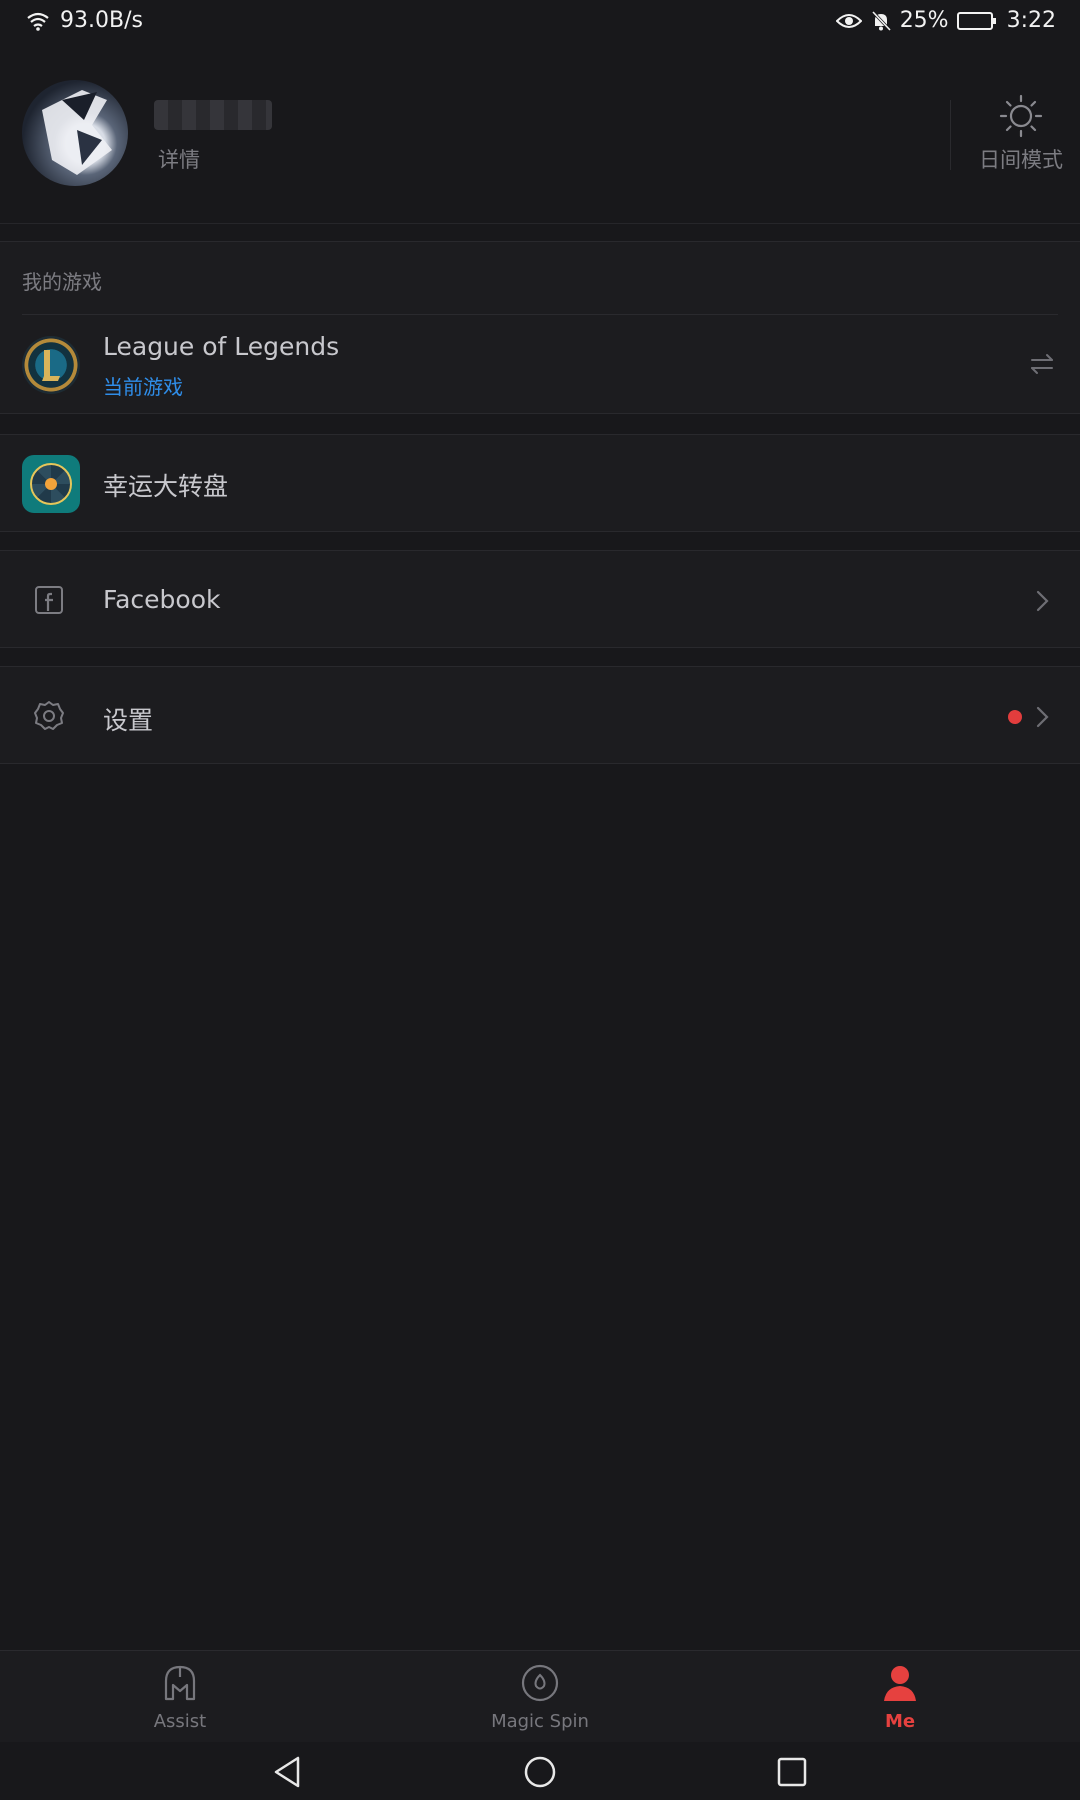 The image size is (1080, 1800). Describe the element at coordinates (540, 599) in the screenshot. I see `facebook-row: Facebook` at that location.